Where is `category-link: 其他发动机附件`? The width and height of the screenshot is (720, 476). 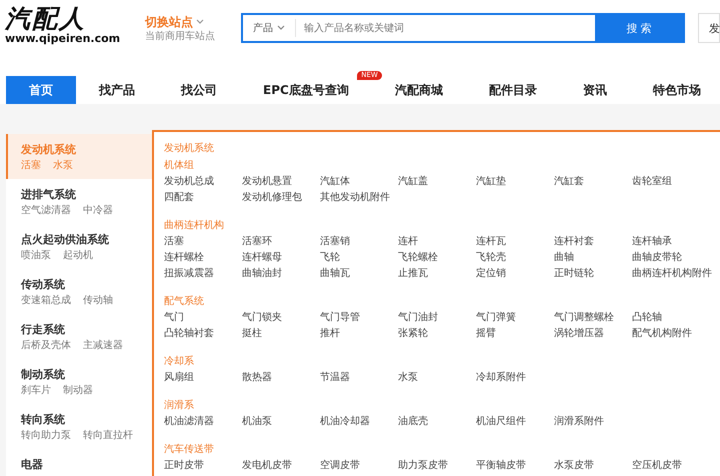 category-link: 其他发动机附件 is located at coordinates (359, 198).